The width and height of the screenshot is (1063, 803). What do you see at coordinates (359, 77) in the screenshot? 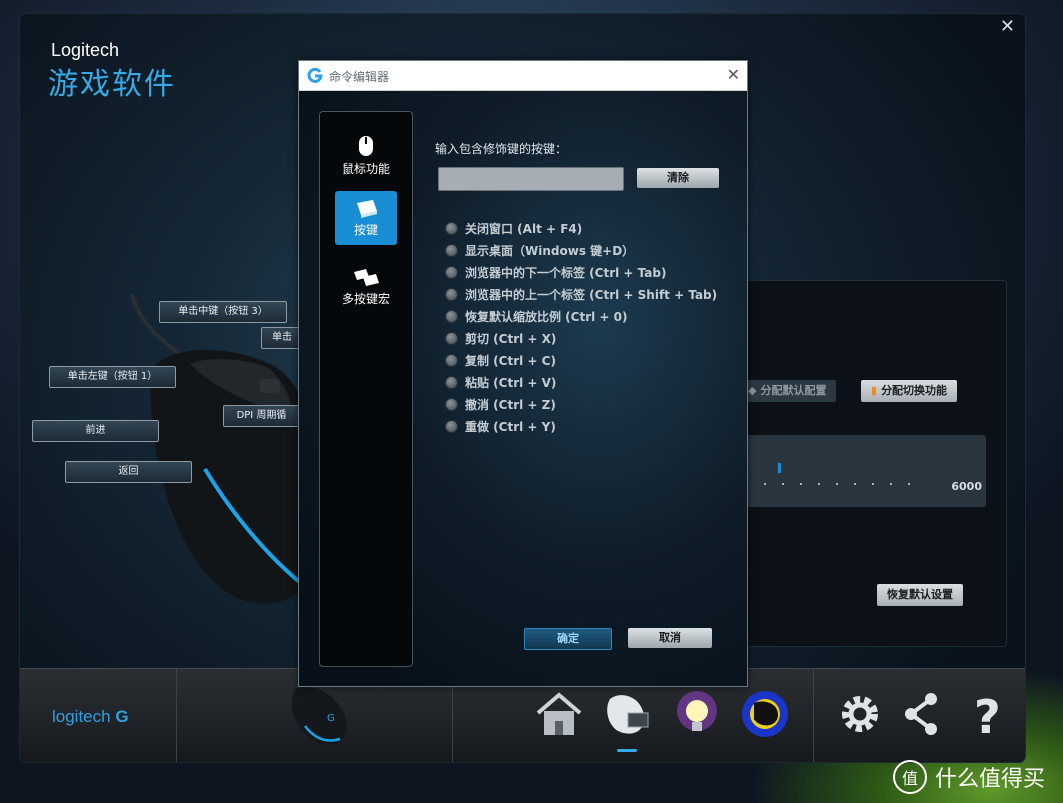
I see `dialog-title: 命令编辑器` at bounding box center [359, 77].